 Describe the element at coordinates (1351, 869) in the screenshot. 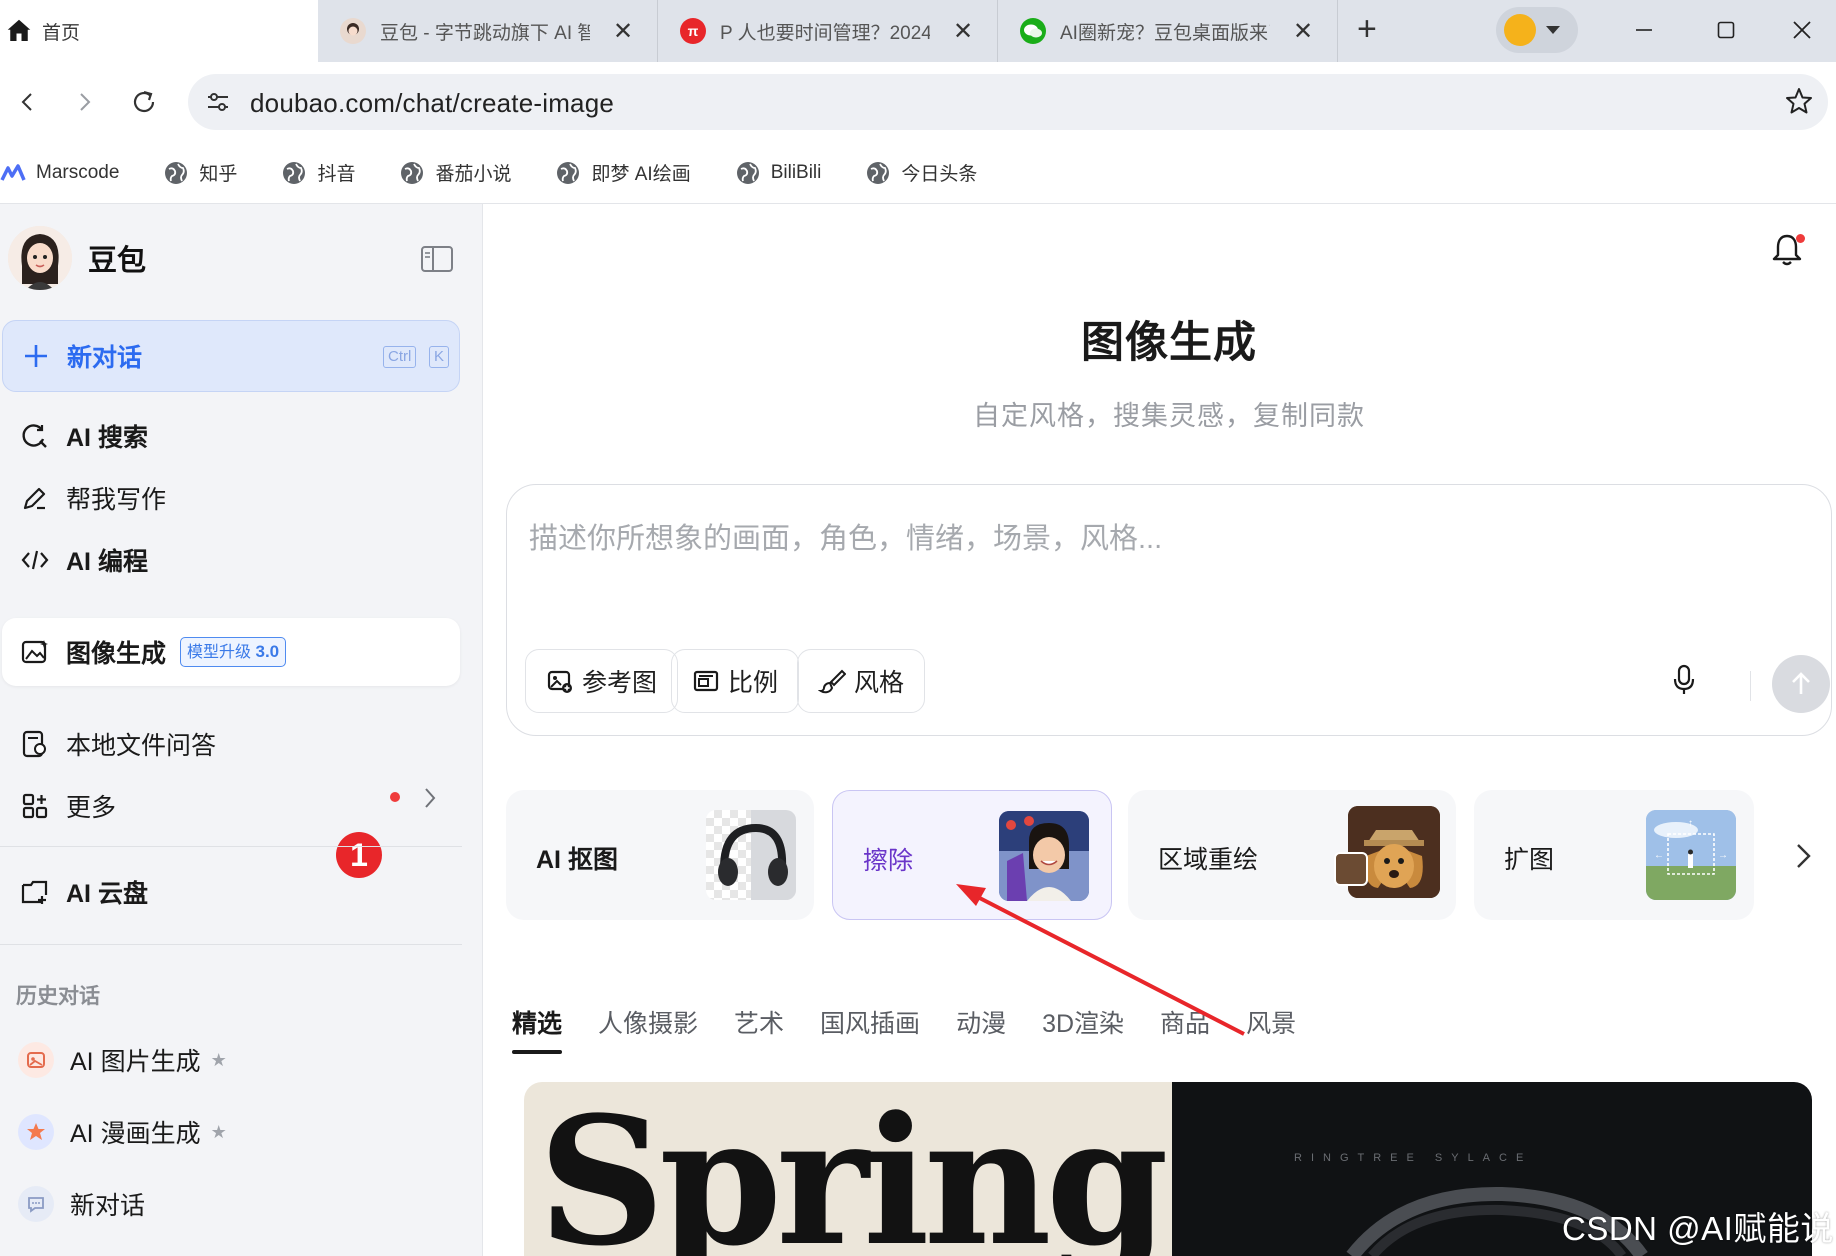

I see `dog-small-thumb` at that location.